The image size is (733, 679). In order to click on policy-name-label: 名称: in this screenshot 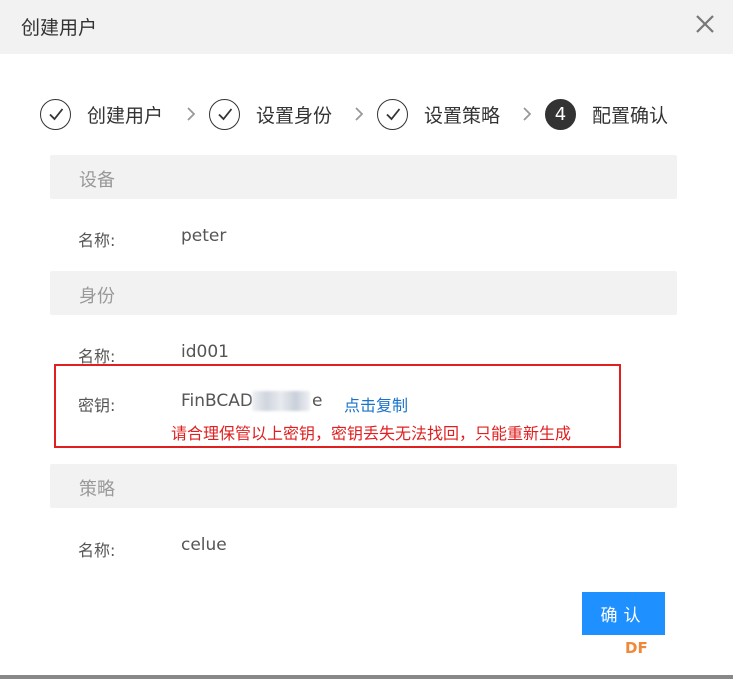, I will do `click(97, 550)`.